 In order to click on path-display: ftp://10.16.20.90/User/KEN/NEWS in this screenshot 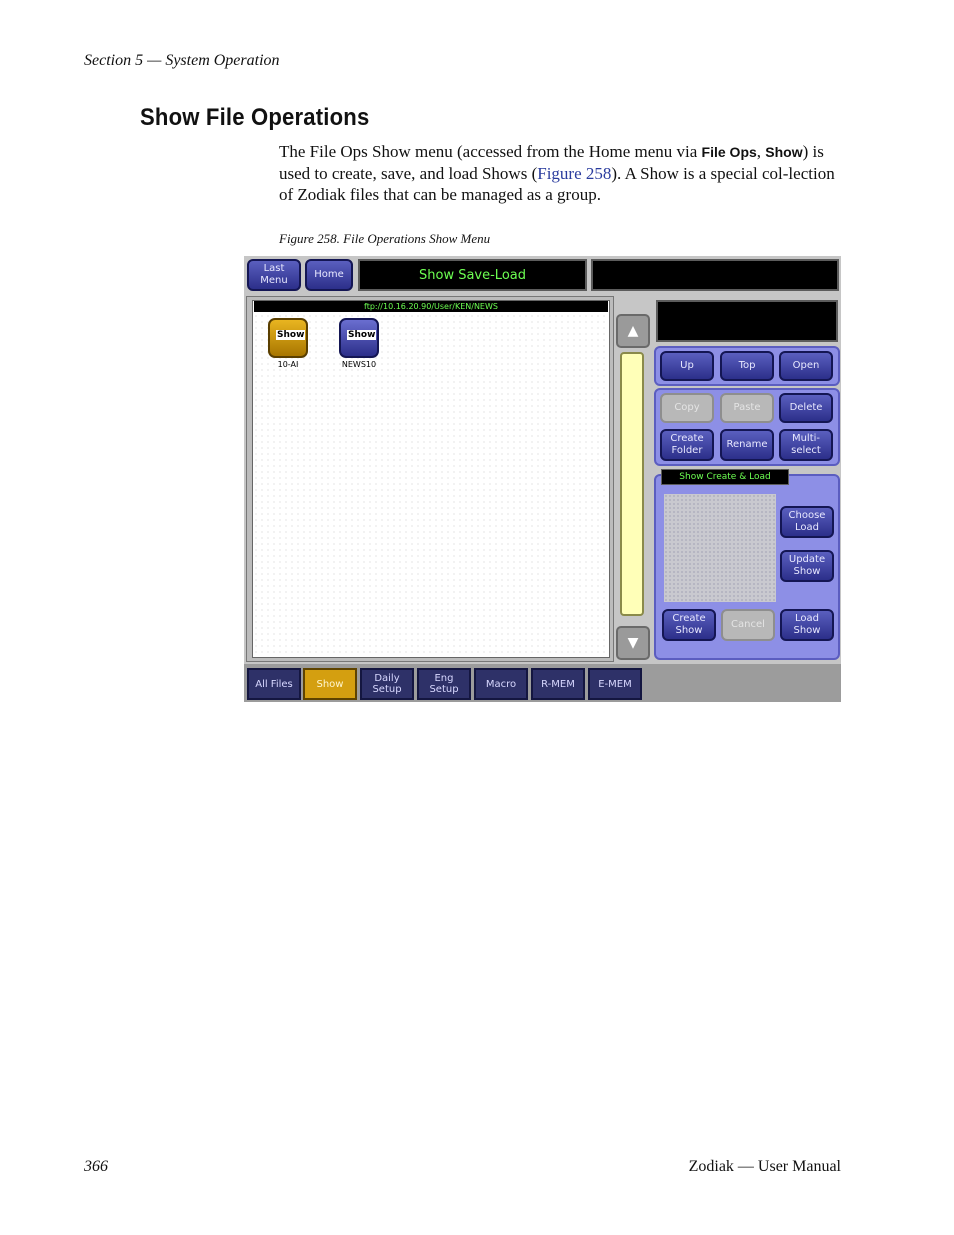, I will do `click(431, 306)`.